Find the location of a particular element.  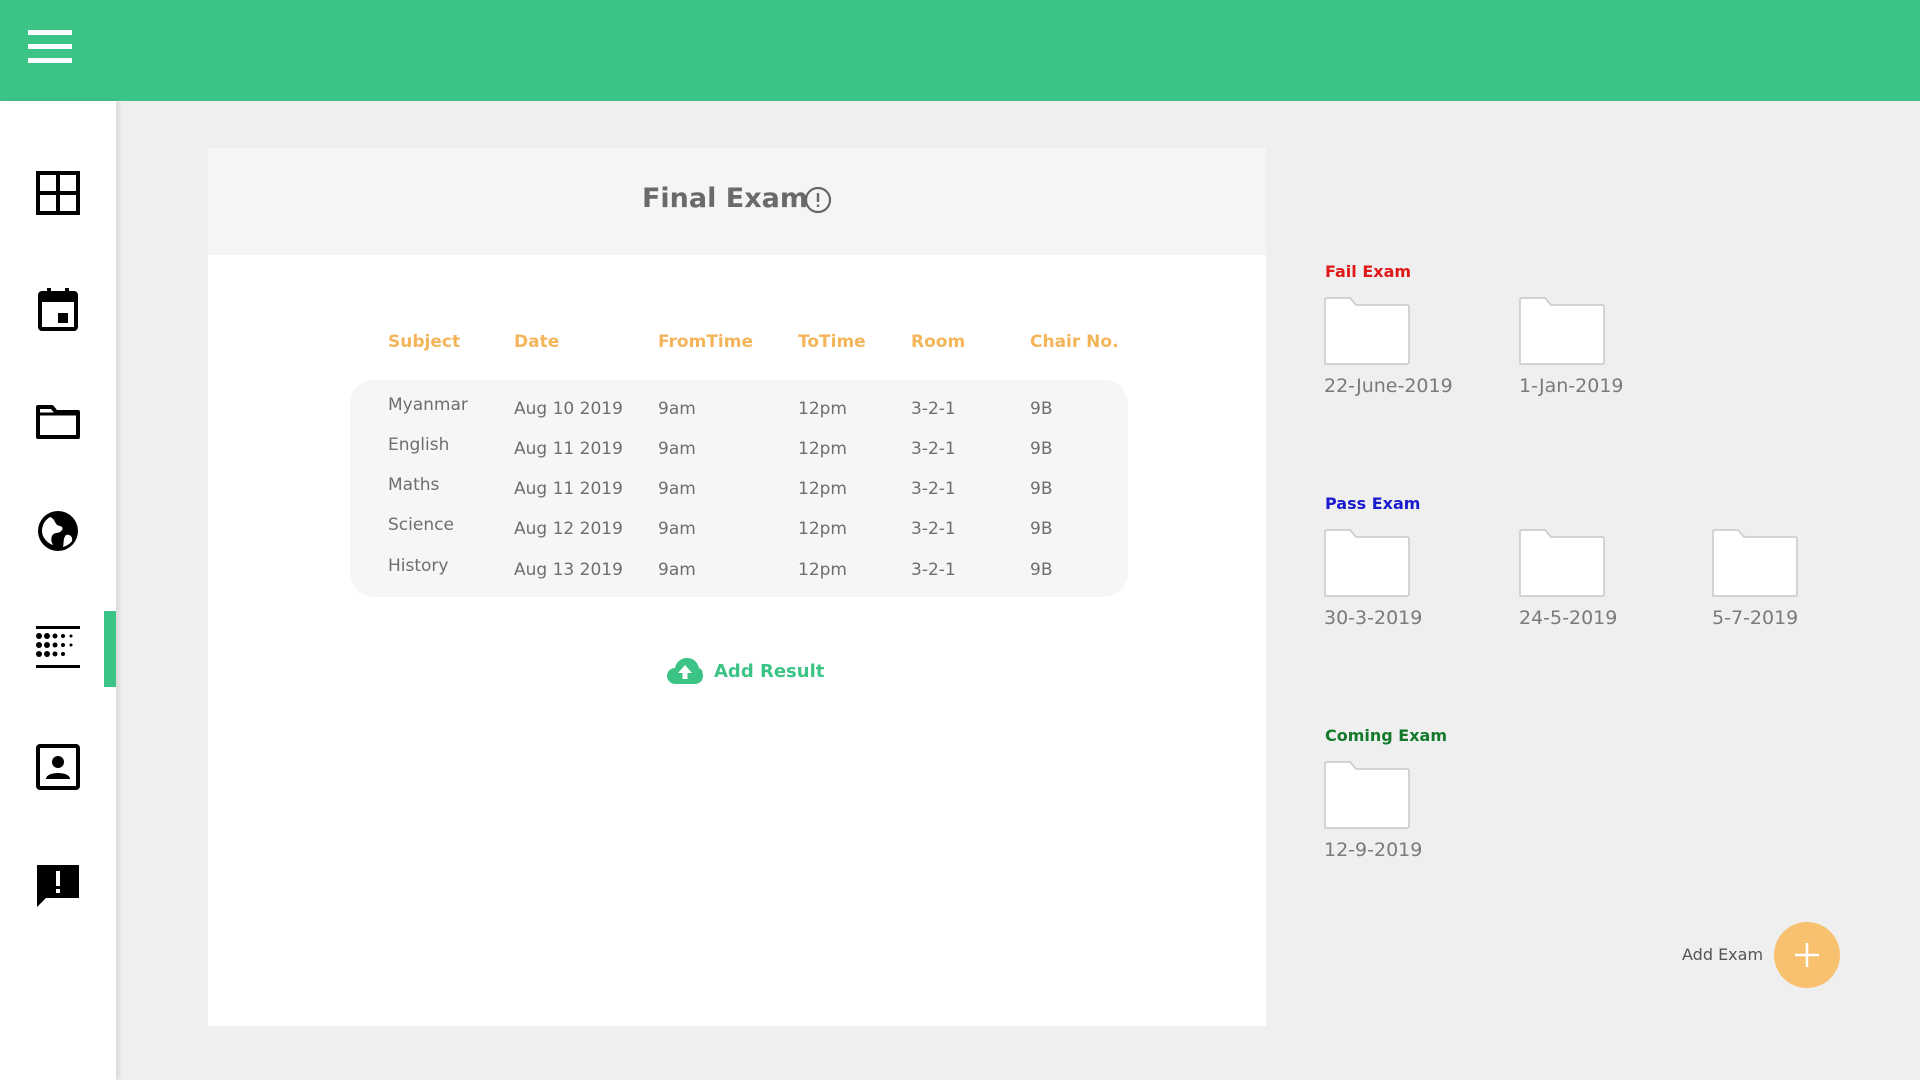

cell-date: Aug 13 2019 is located at coordinates (568, 570).